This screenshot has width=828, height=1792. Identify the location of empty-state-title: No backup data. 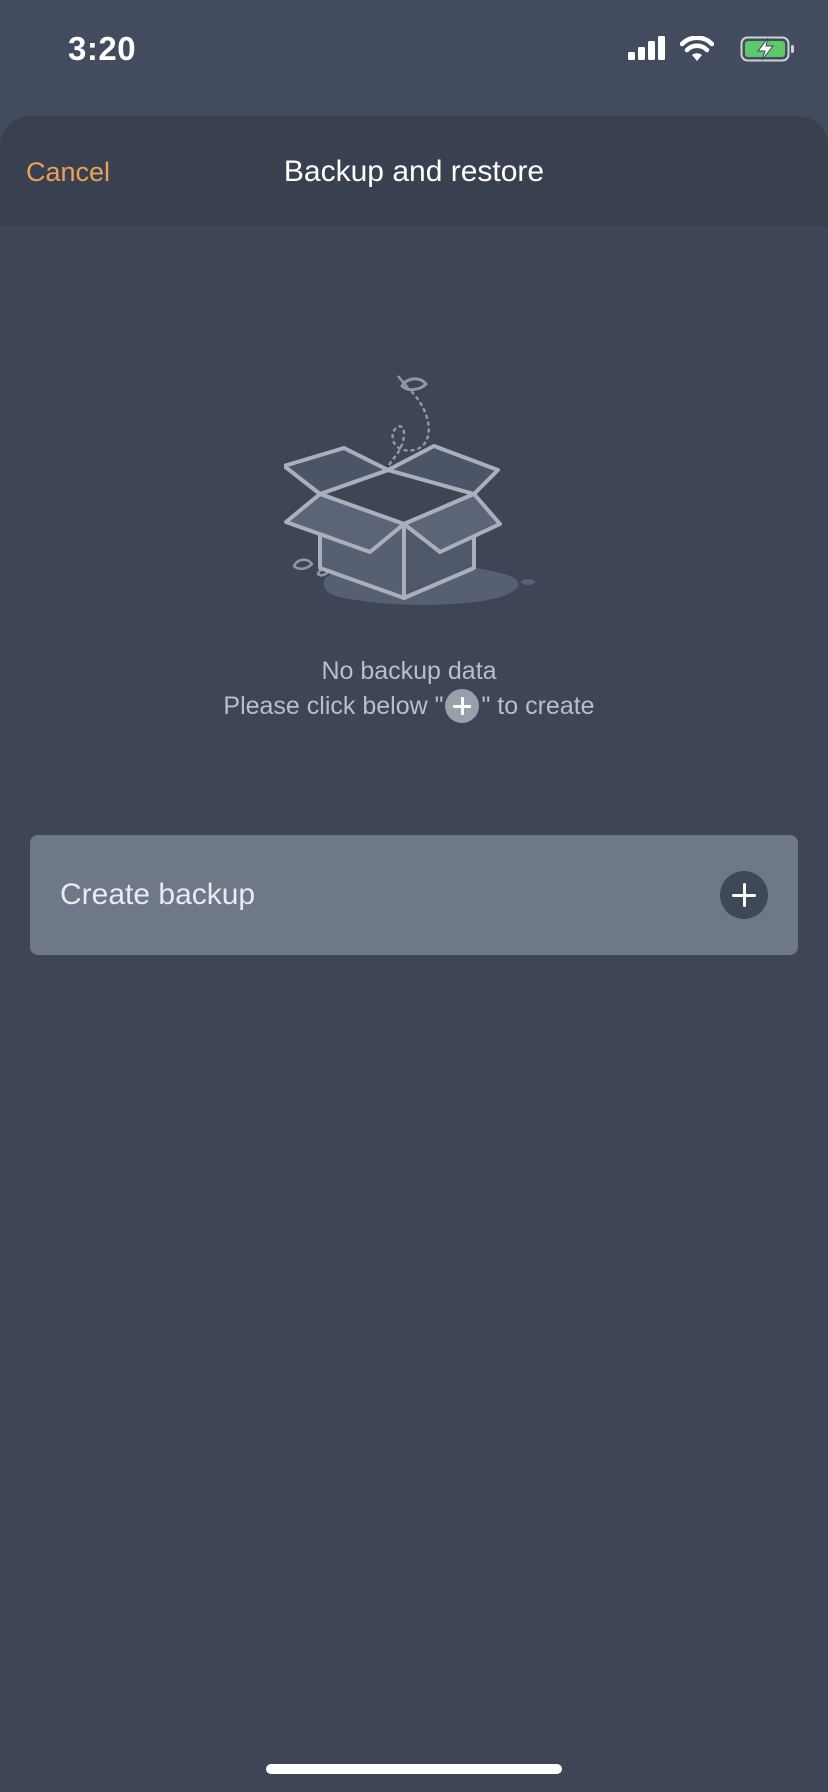
(409, 671).